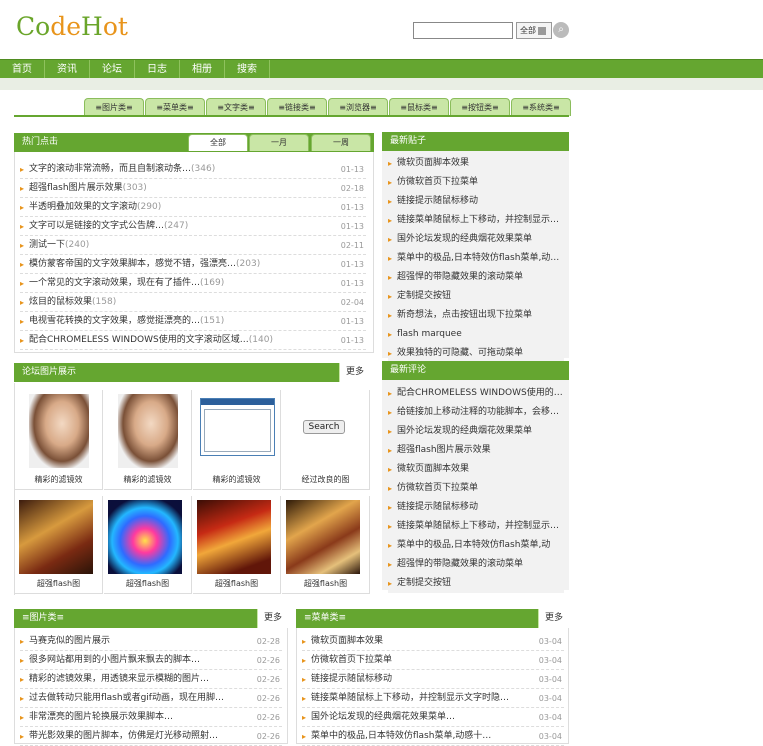  I want to click on list-item: 文字的滚动非常流畅，而且自制滚动条…(346) 01-13, so click(193, 169).